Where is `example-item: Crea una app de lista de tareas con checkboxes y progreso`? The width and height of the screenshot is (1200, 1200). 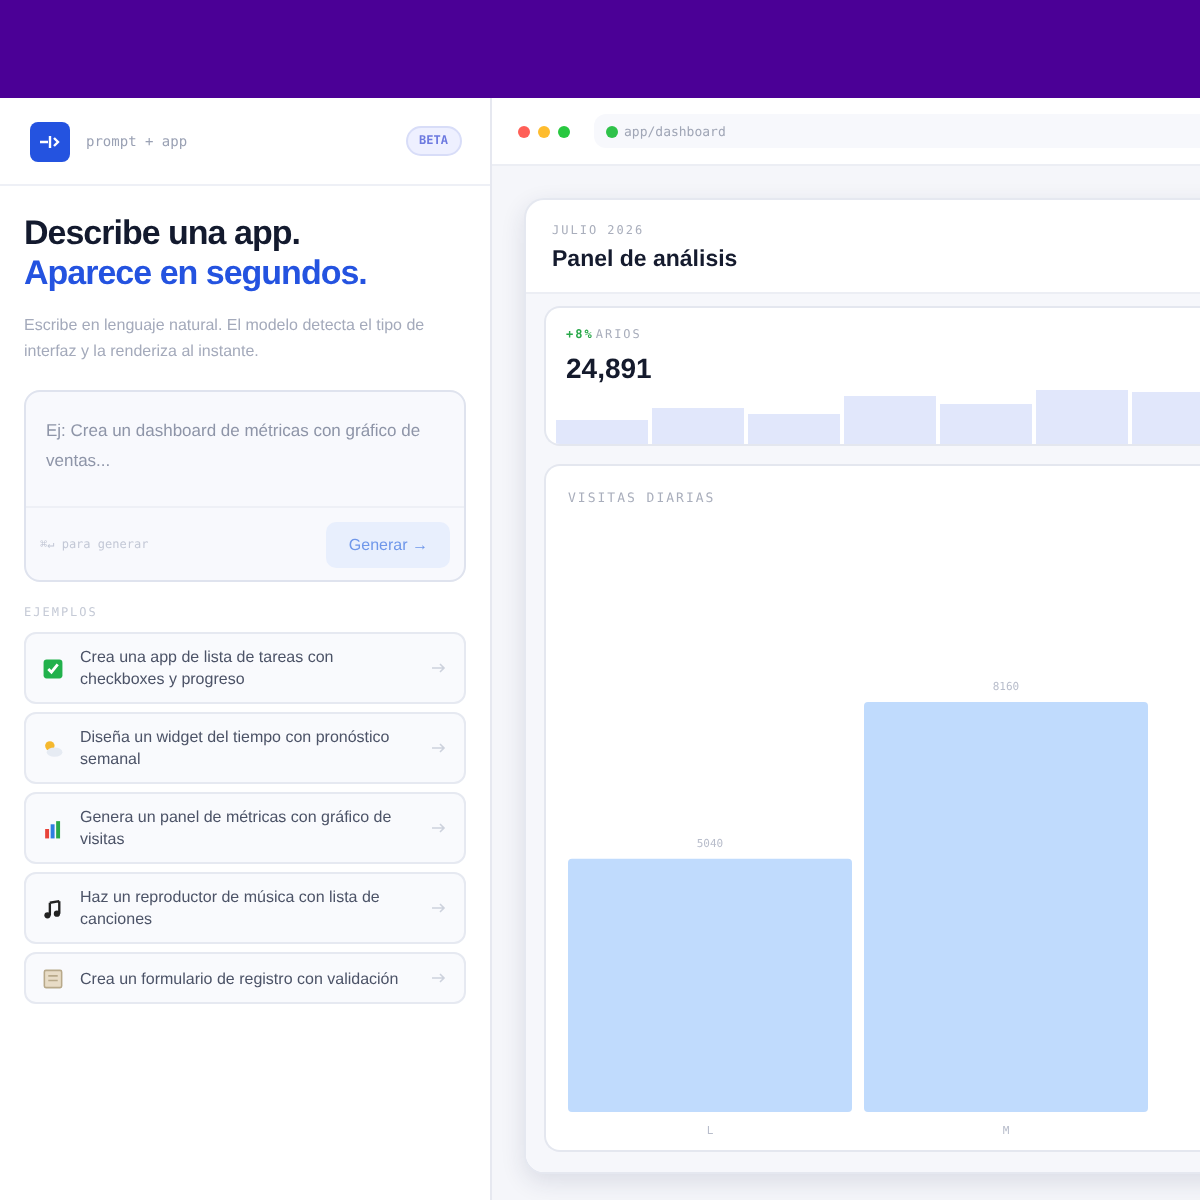 example-item: Crea una app de lista de tareas con checkboxes y progreso is located at coordinates (245, 668).